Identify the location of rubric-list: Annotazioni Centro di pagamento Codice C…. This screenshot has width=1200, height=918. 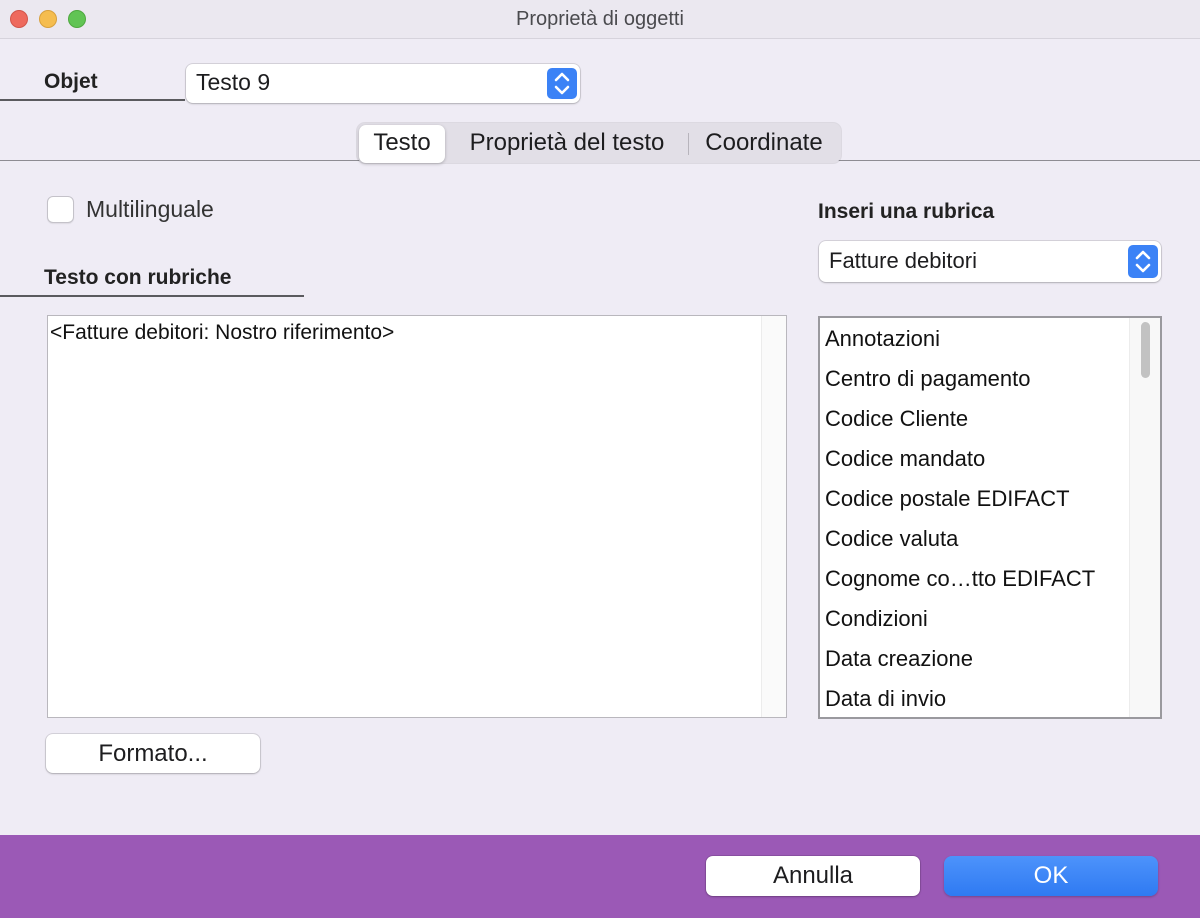
(990, 517).